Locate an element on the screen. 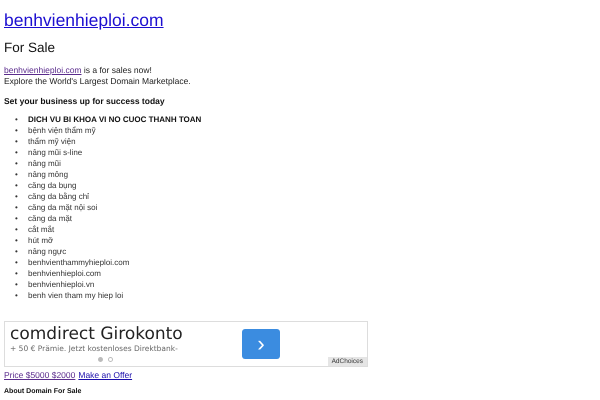 The width and height of the screenshot is (600, 400). keyword-item: căng da bụng is located at coordinates (52, 185).